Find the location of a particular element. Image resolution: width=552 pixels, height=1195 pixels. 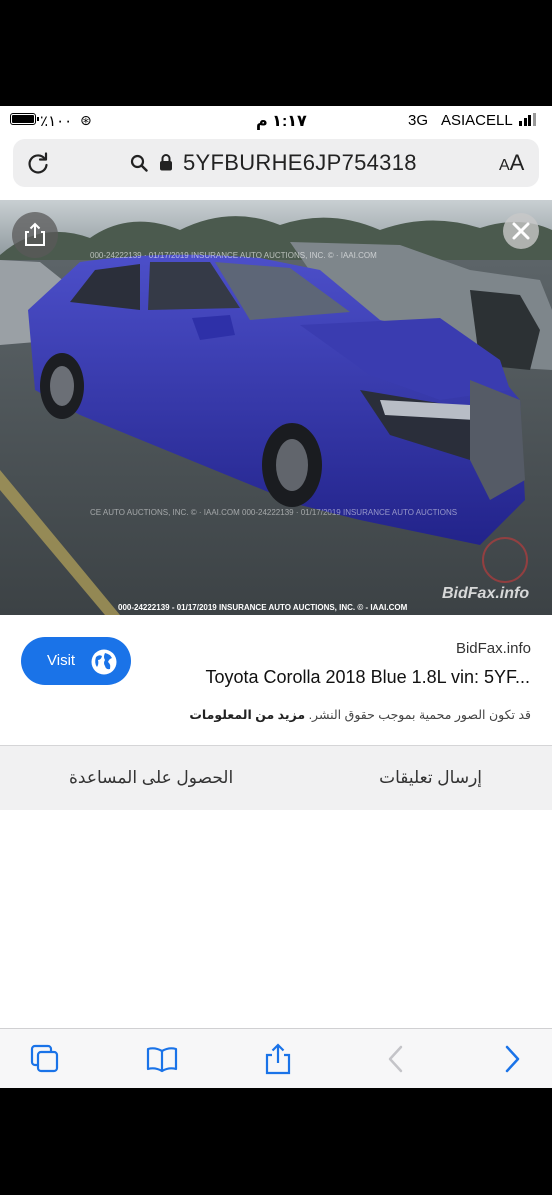

reload-icon is located at coordinates (38, 163).